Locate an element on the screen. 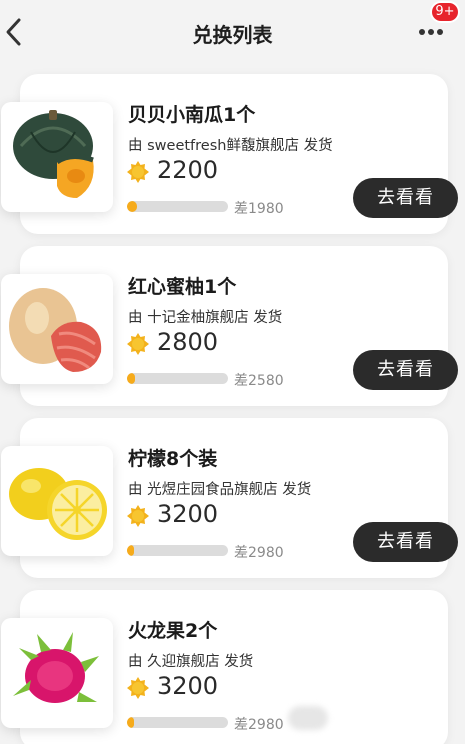 This screenshot has height=744, width=465. header-bar: 兑换列表 9+ is located at coordinates (232, 33).